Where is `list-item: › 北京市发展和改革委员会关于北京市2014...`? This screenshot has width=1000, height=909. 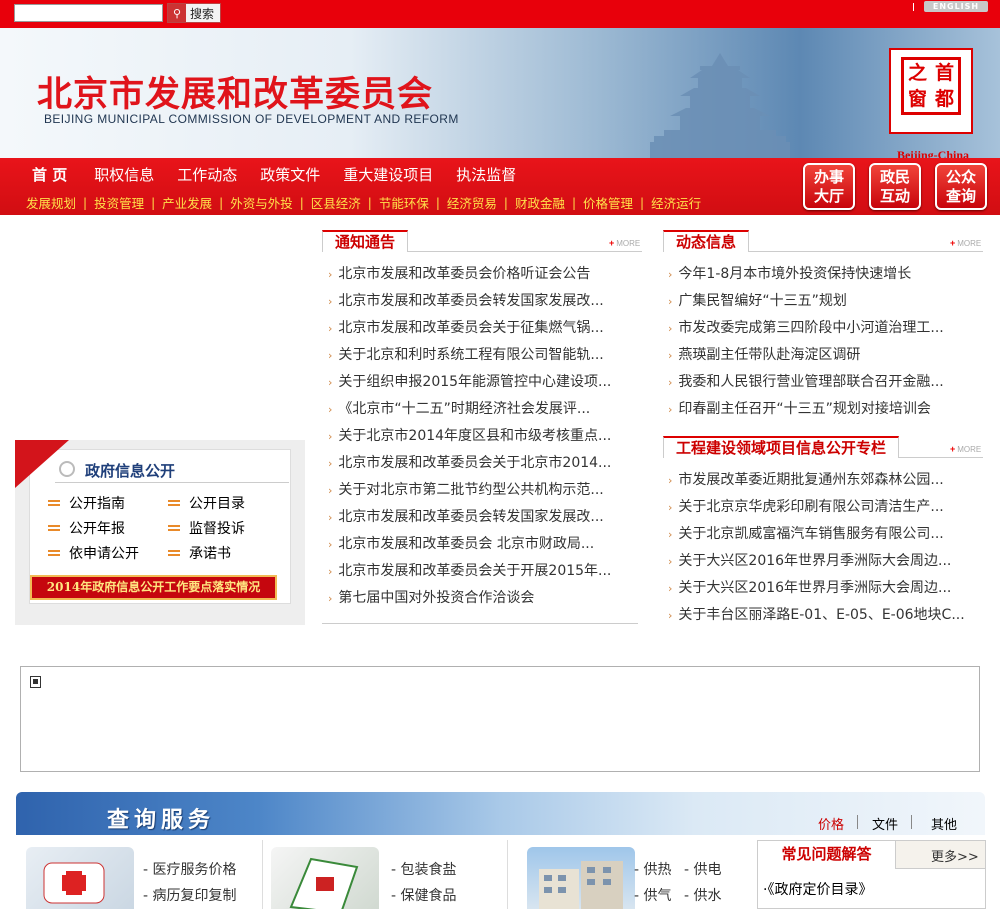
list-item: › 北京市发展和改革委员会关于北京市2014... is located at coordinates (484, 463).